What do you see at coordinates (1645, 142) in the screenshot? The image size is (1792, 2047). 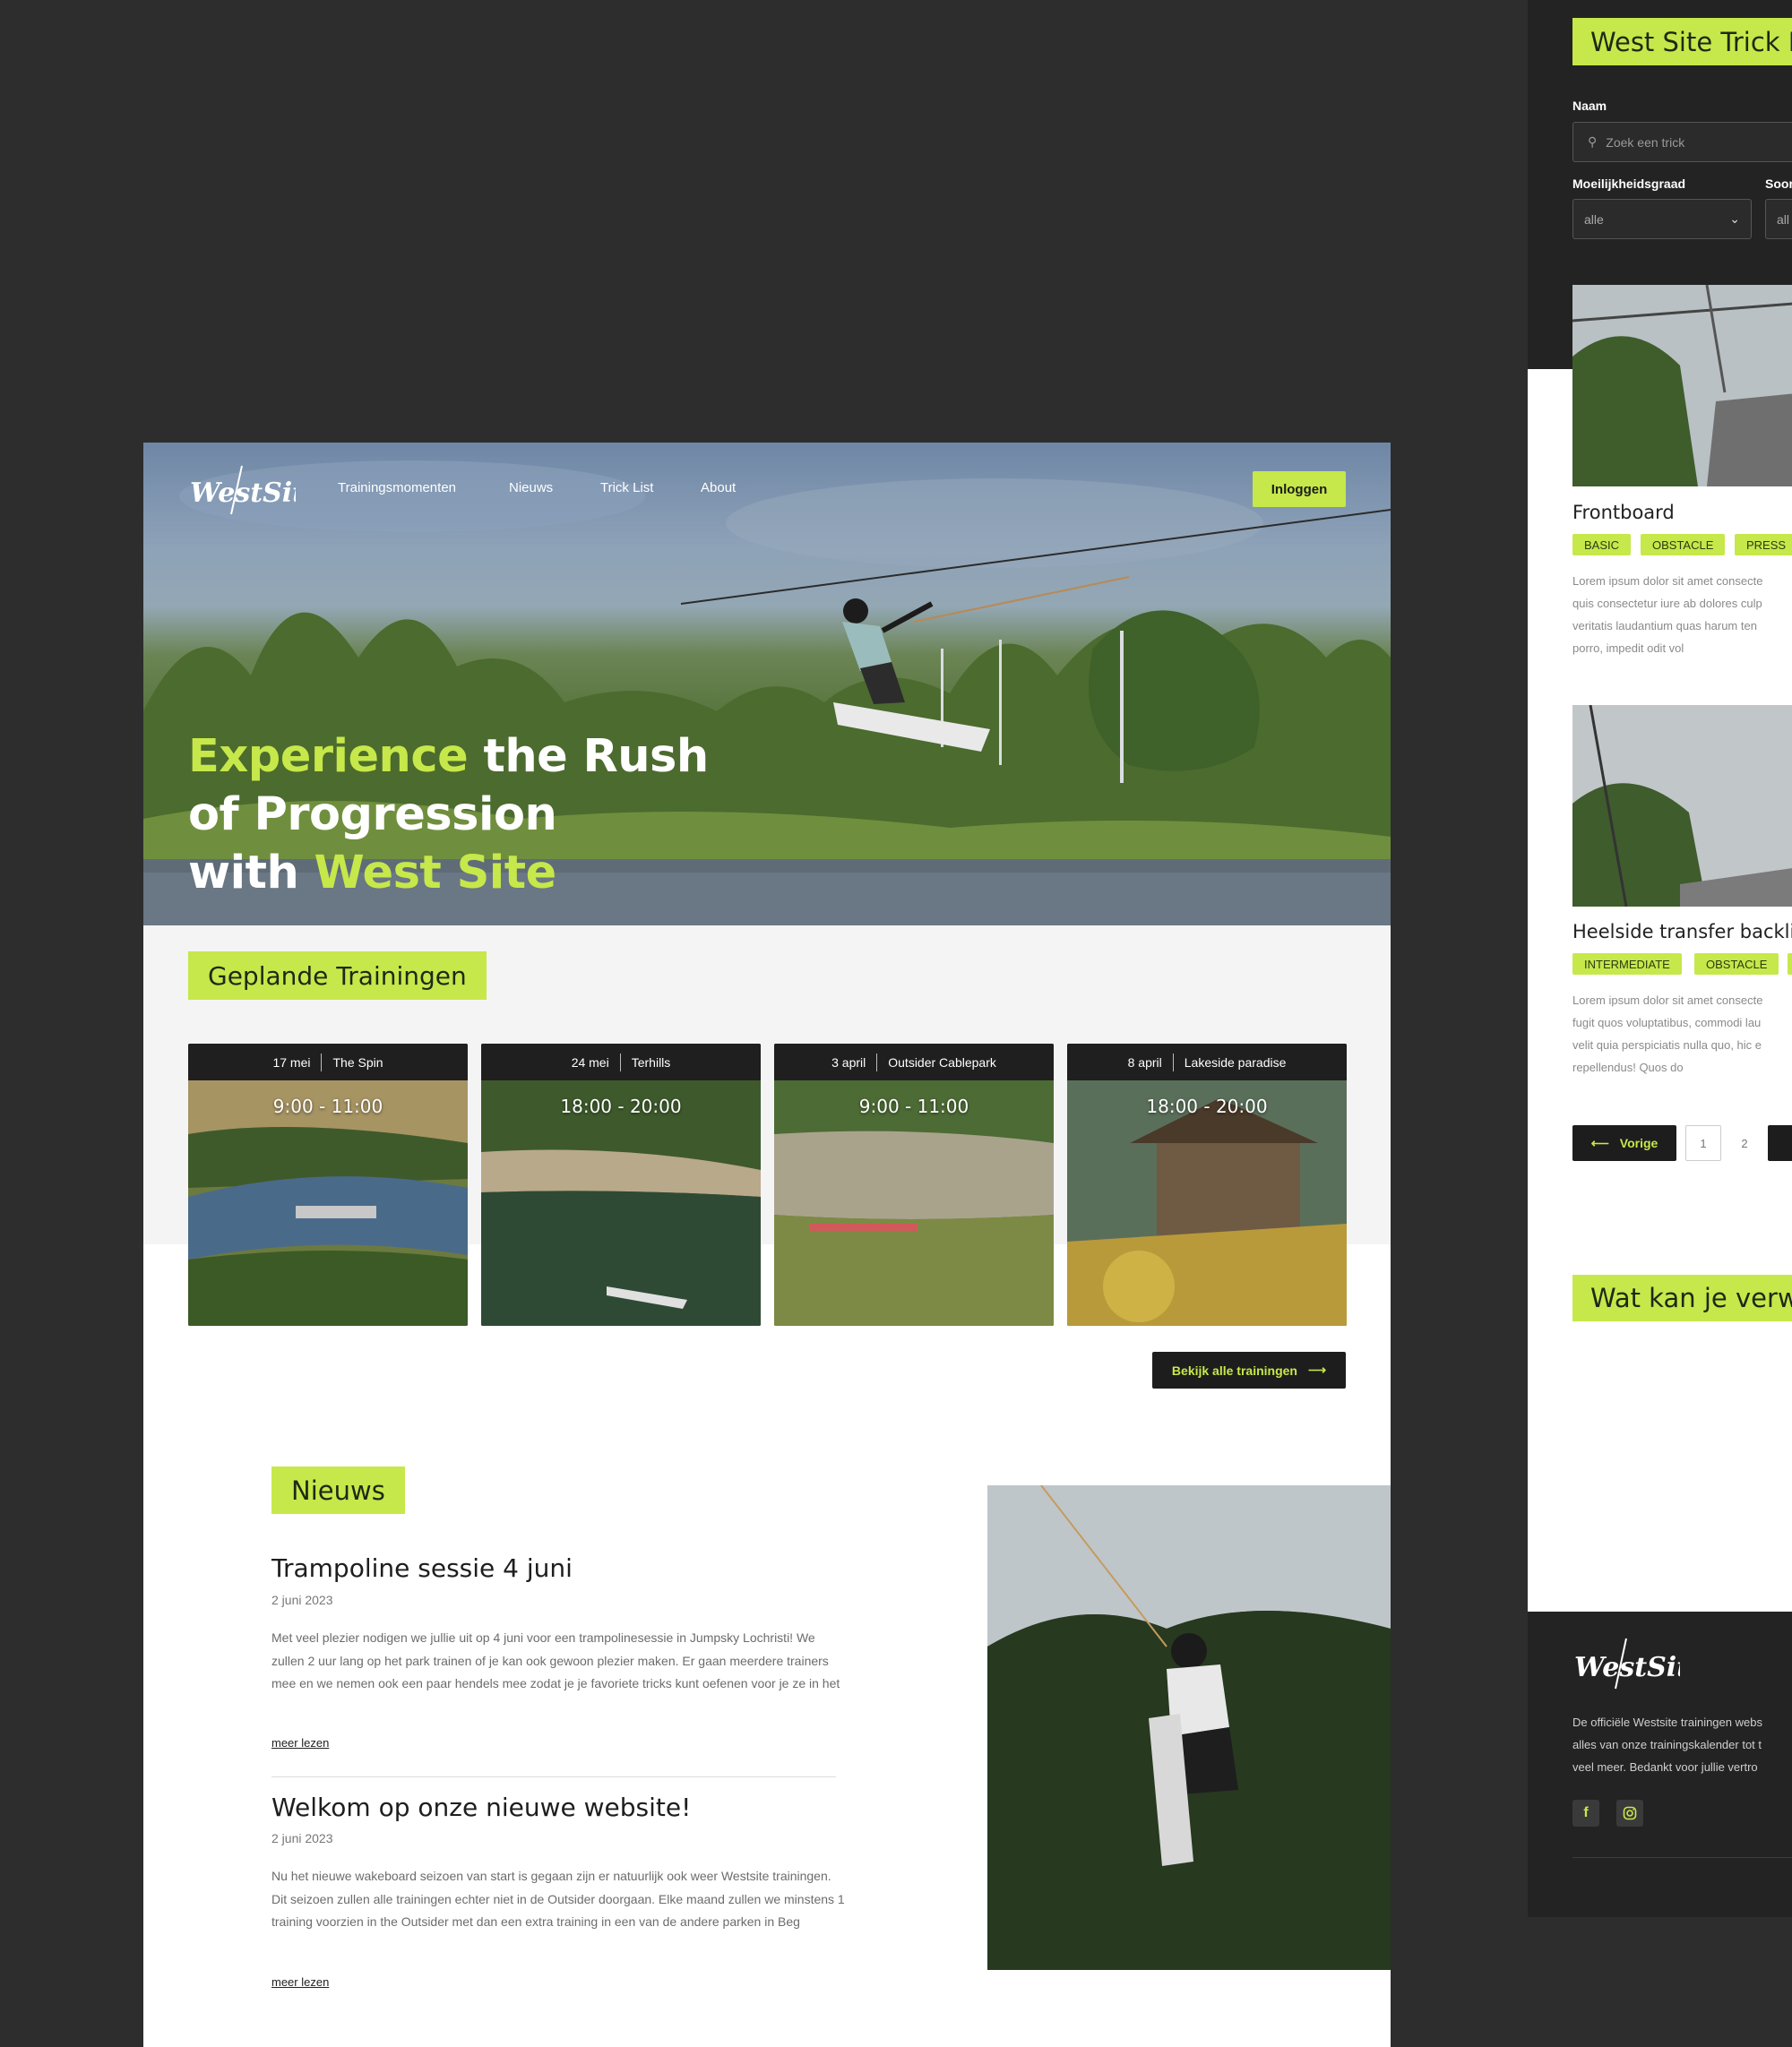 I see `search-placeholder: Zoek een trick` at bounding box center [1645, 142].